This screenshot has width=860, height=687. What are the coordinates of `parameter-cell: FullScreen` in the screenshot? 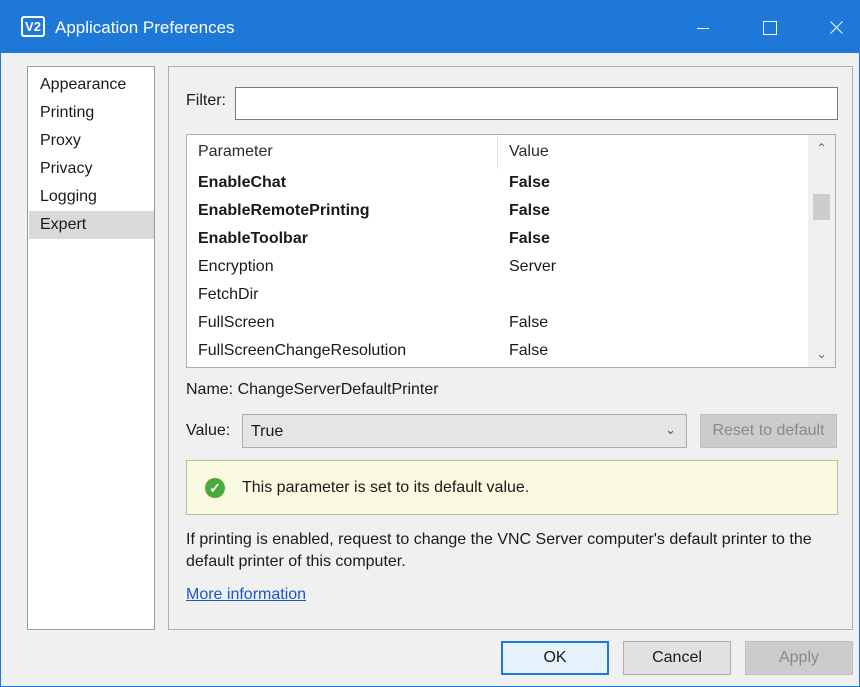 It's located at (236, 322).